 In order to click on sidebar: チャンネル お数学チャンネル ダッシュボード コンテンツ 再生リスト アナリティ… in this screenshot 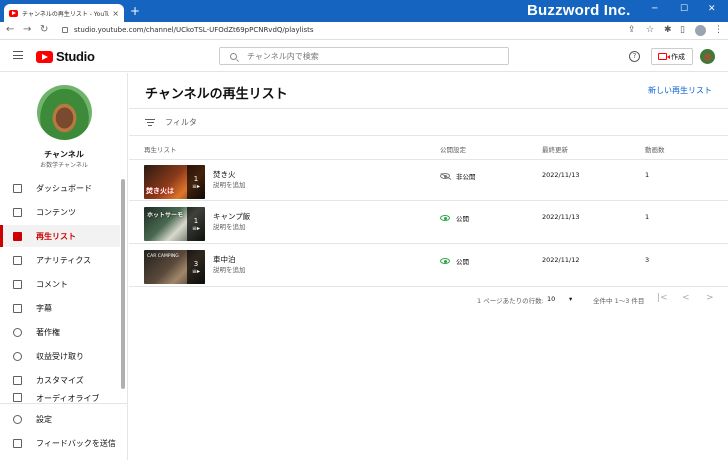, I will do `click(64, 266)`.